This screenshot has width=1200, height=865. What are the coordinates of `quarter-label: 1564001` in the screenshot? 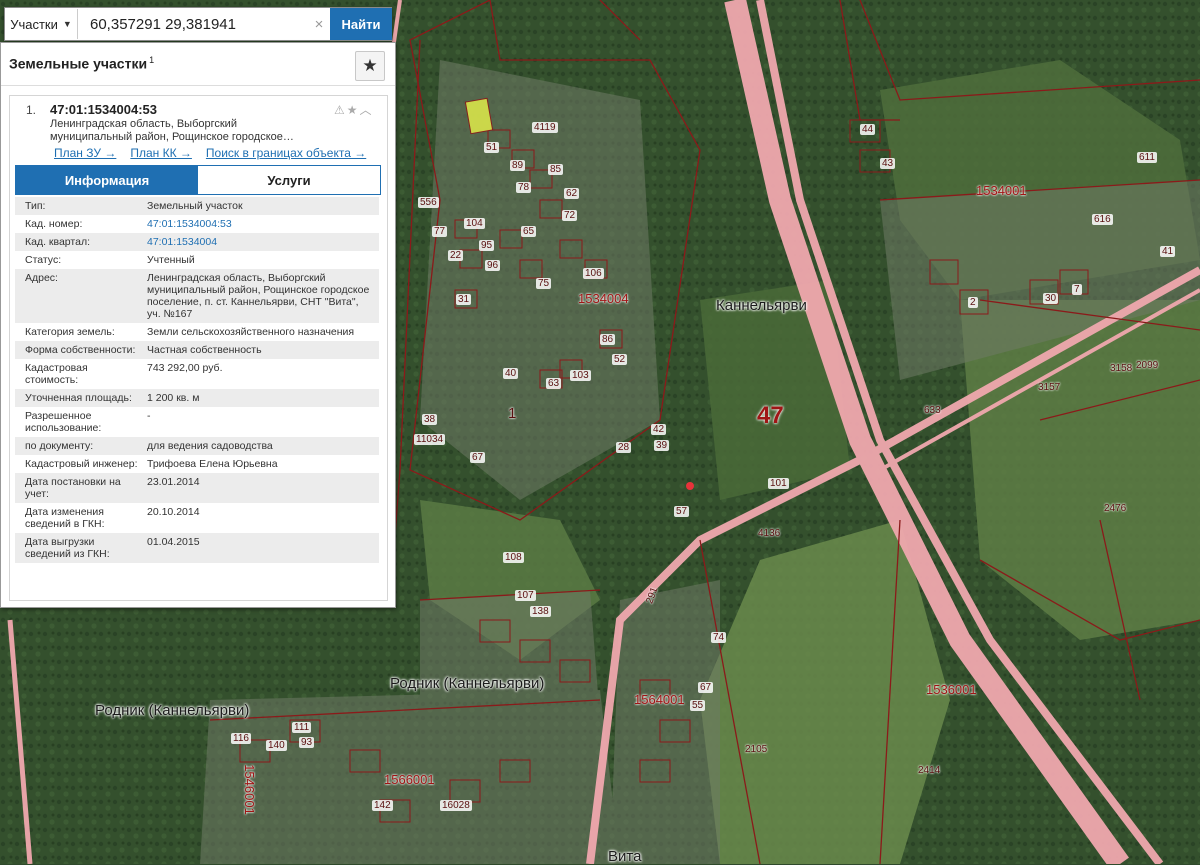 It's located at (659, 699).